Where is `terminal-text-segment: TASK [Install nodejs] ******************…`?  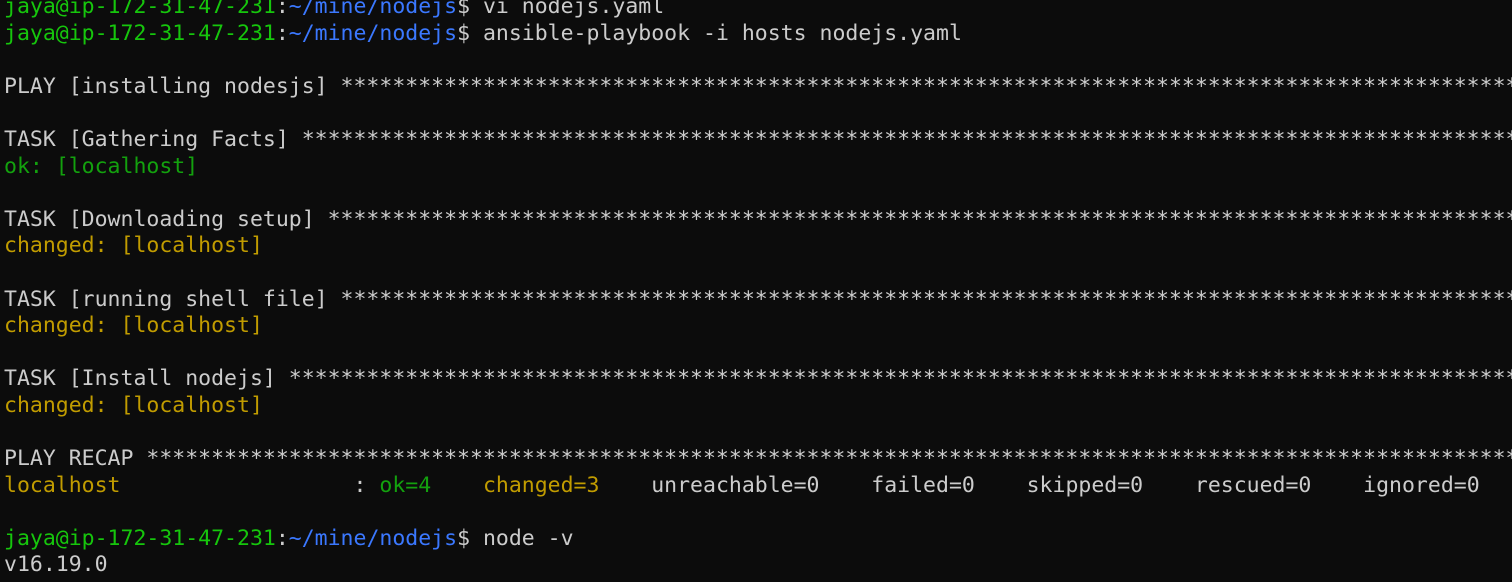
terminal-text-segment: TASK [Install nodejs] ******************… is located at coordinates (758, 379).